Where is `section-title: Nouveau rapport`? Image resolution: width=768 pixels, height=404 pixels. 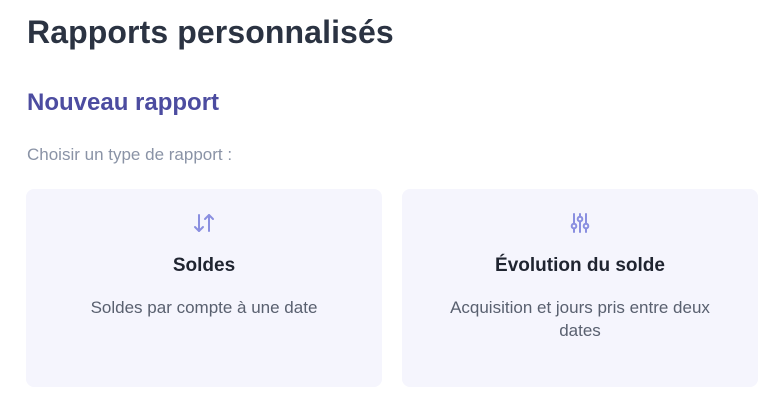 section-title: Nouveau rapport is located at coordinates (123, 102).